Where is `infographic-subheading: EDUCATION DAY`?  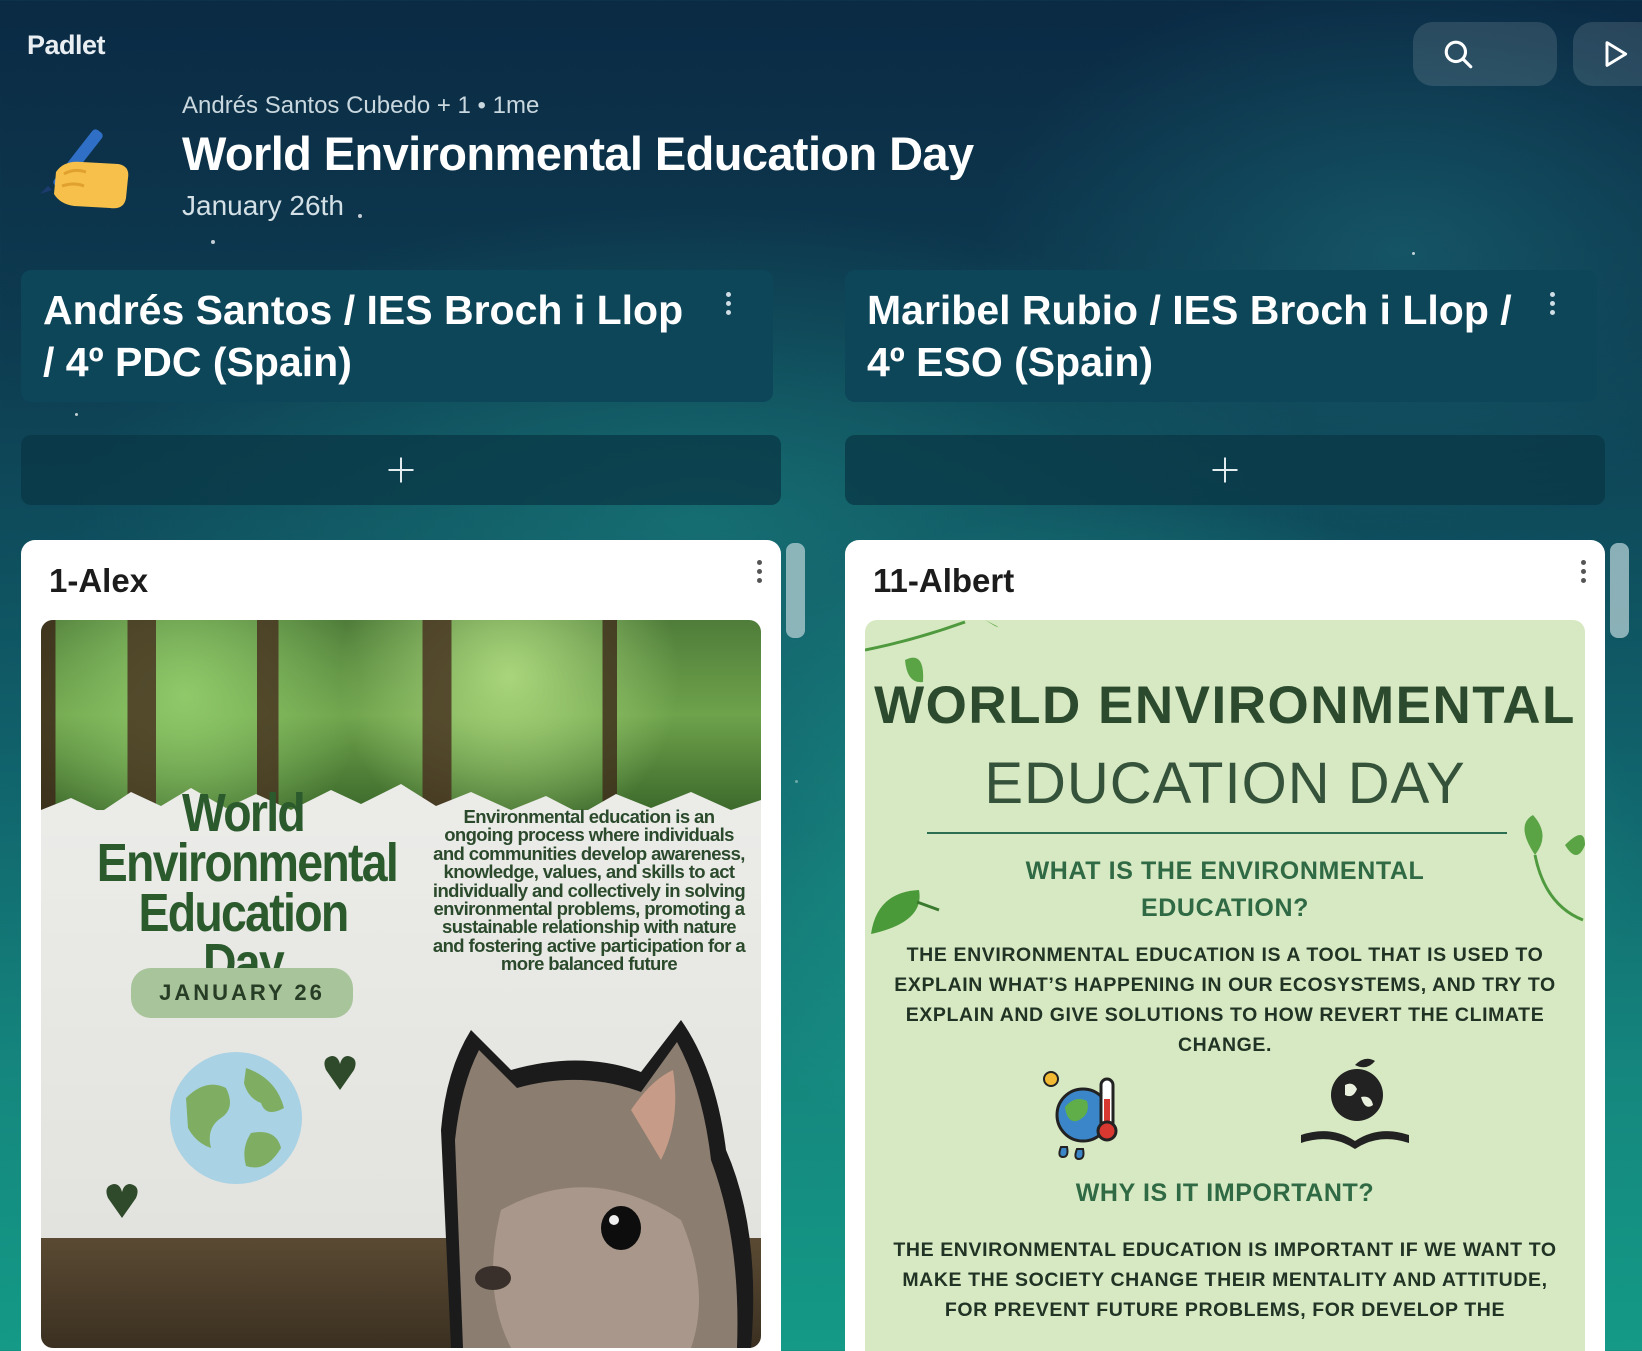 infographic-subheading: EDUCATION DAY is located at coordinates (1225, 783).